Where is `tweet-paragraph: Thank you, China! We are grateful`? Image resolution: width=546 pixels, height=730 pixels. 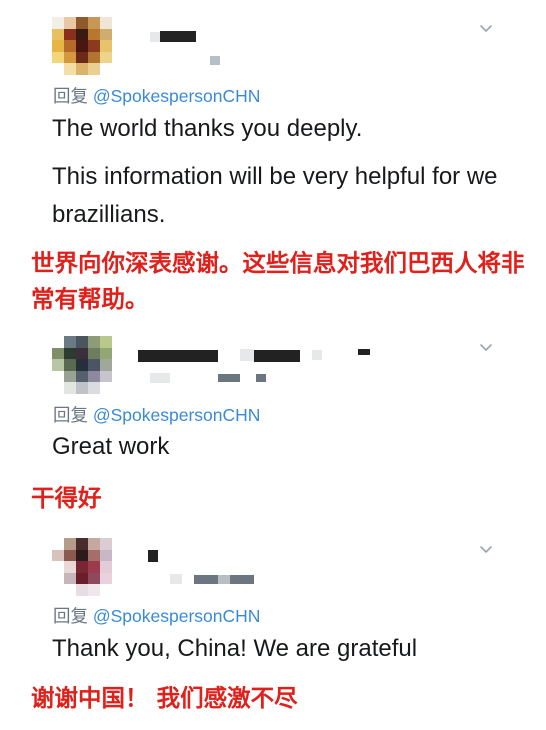 tweet-paragraph: Thank you, China! We are grateful is located at coordinates (235, 648).